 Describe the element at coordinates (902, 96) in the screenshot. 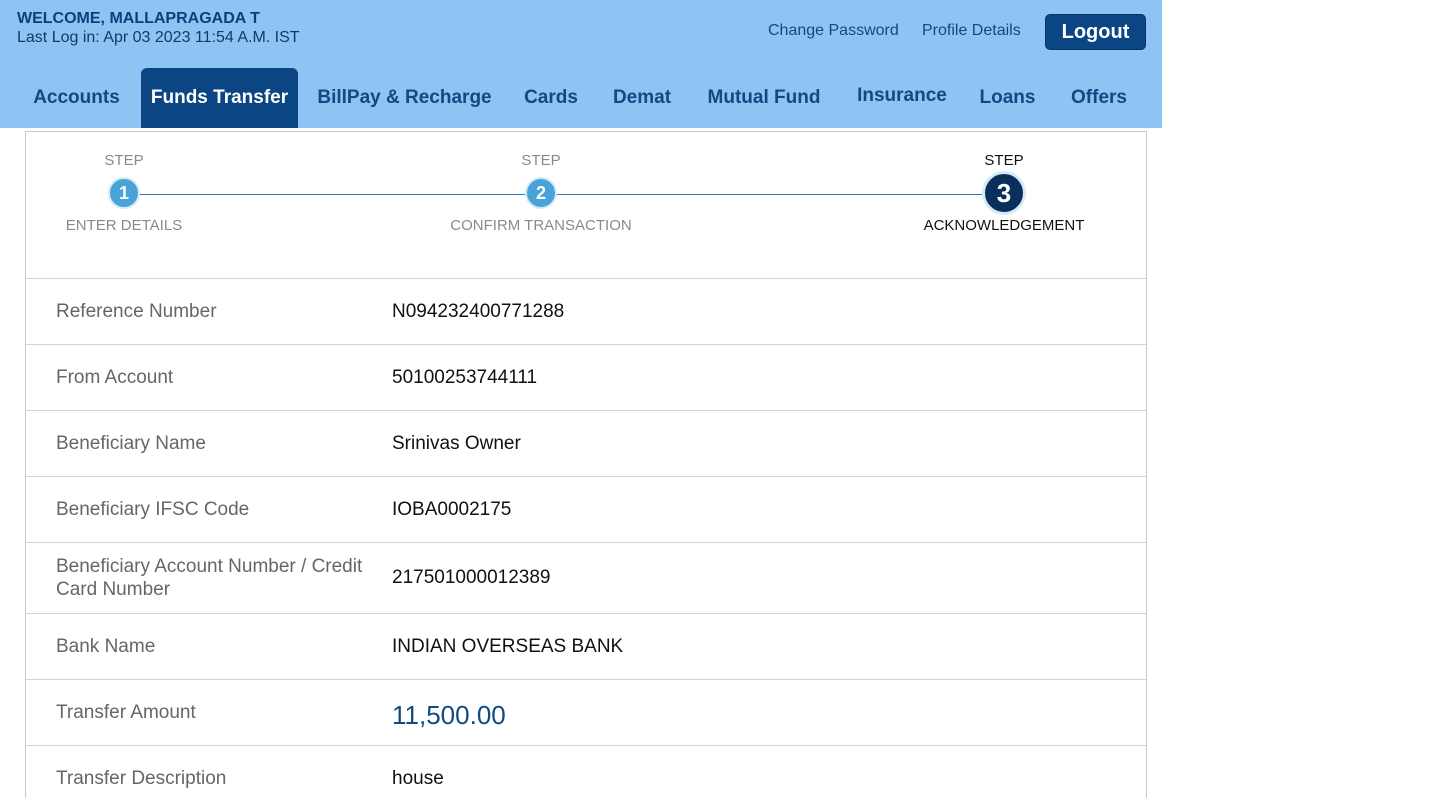

I see `tab-insurance: Insurance` at that location.